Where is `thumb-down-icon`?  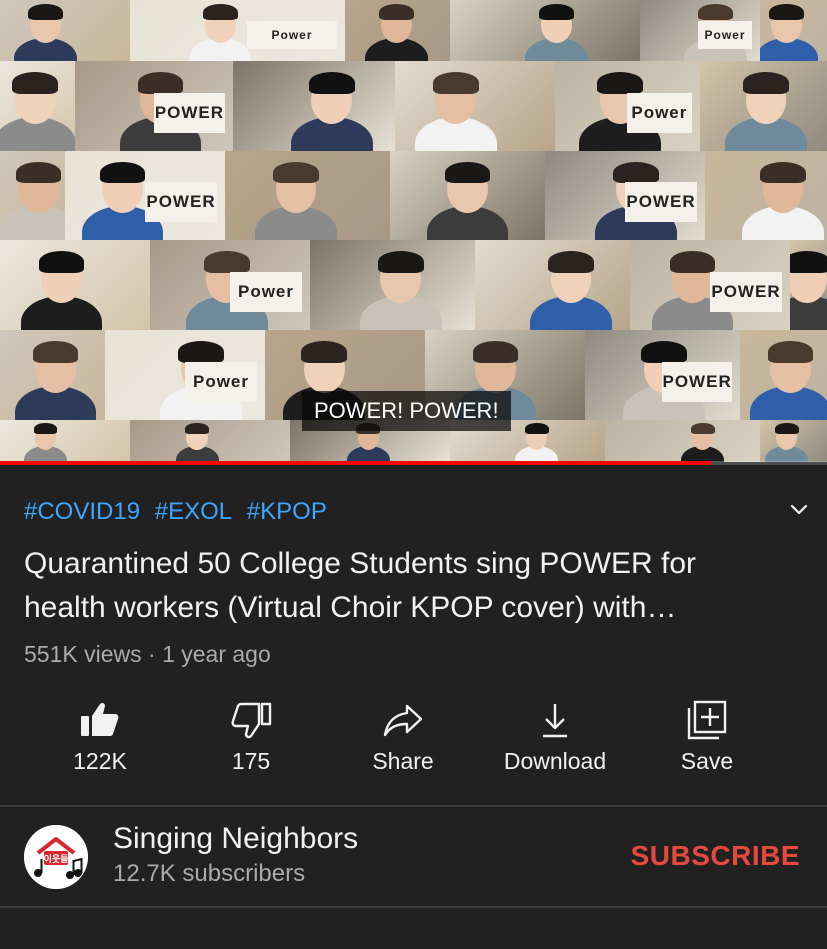
thumb-down-icon is located at coordinates (251, 720).